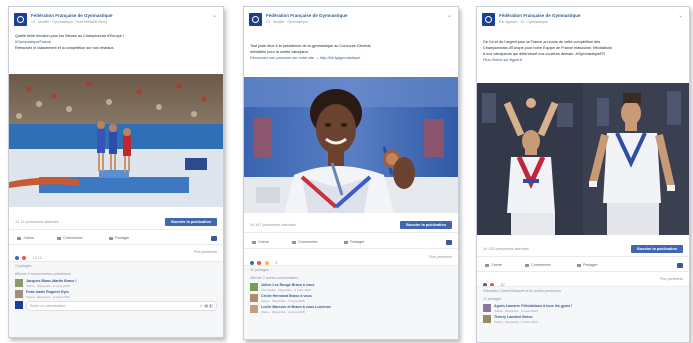 The height and width of the screenshot is (343, 693). I want to click on comment-text: Jacques Blanc-Martin Bravo !, so click(51, 281).